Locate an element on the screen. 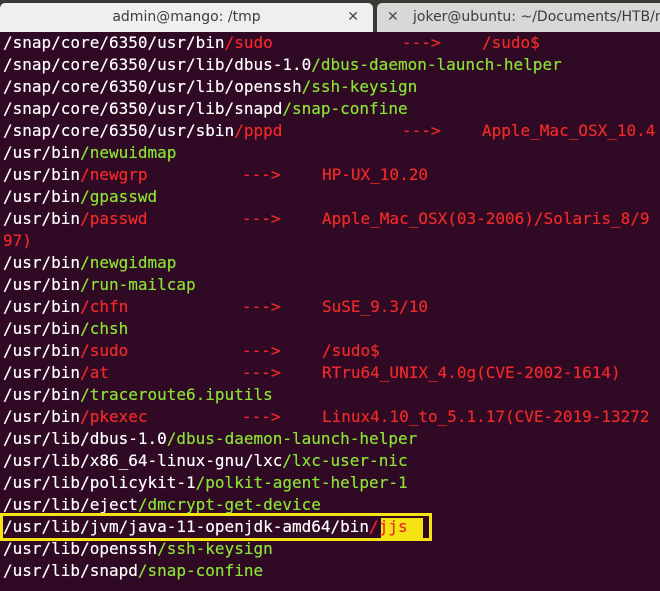  terminal-line: /usr/lib/eject/dmcrypt-get-device is located at coordinates (162, 505).